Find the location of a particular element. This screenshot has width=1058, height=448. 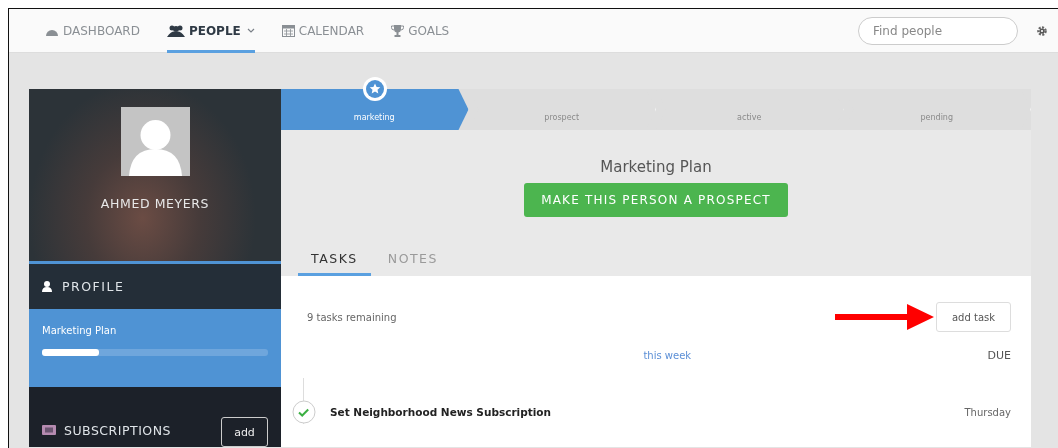

people-icon is located at coordinates (175, 30).